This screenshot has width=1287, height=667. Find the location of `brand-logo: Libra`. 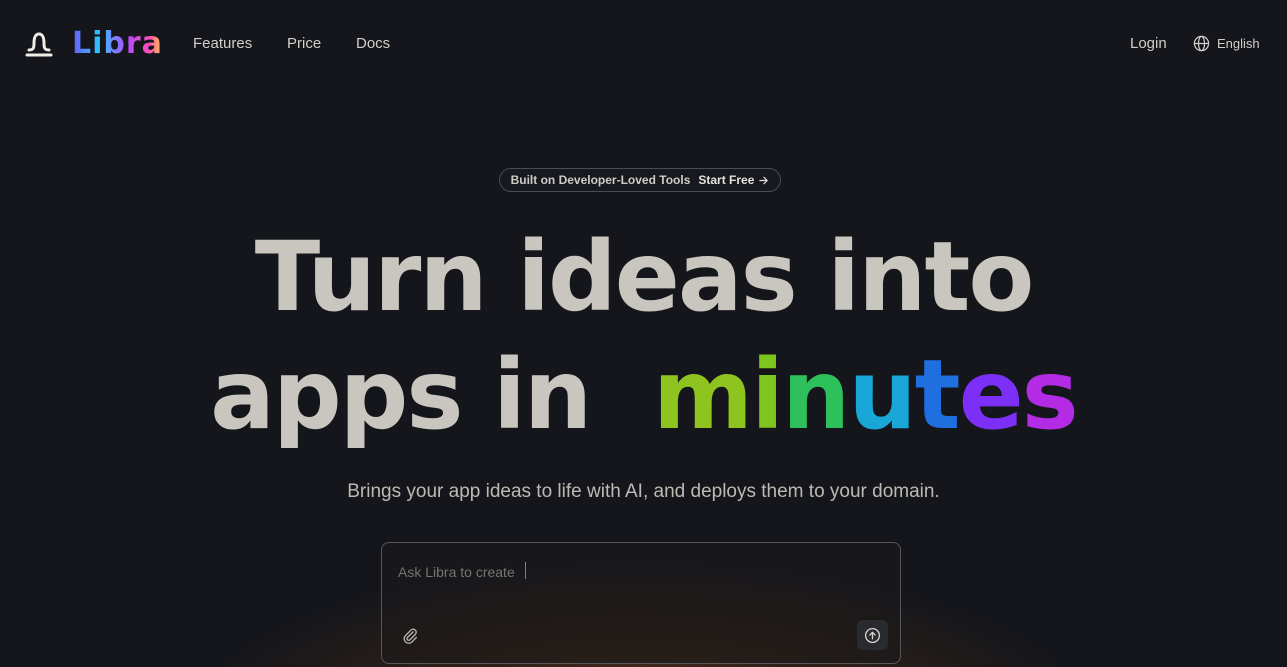

brand-logo: Libra is located at coordinates (117, 44).